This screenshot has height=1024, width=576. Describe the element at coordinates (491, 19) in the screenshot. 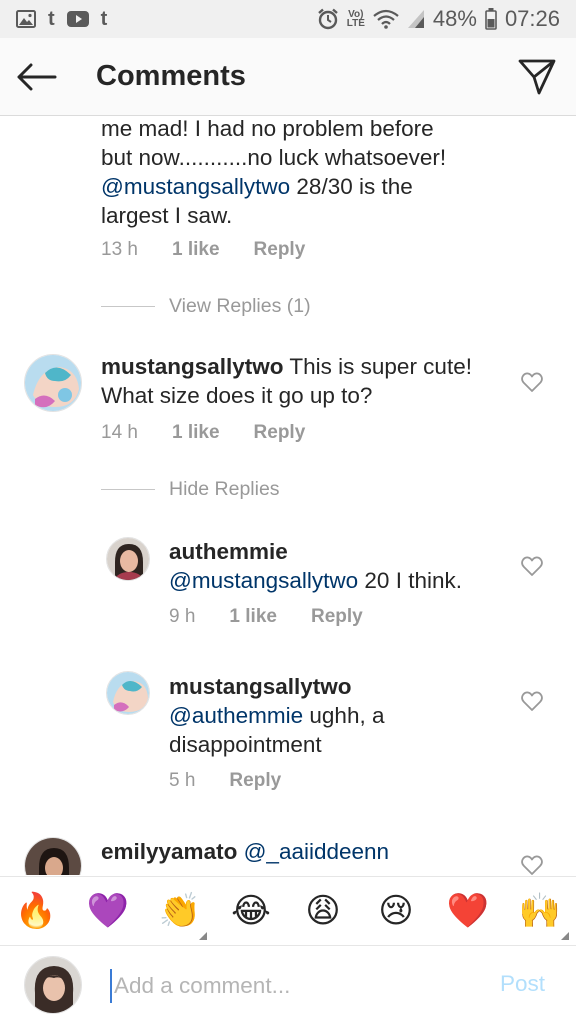

I see `battery-icon` at that location.